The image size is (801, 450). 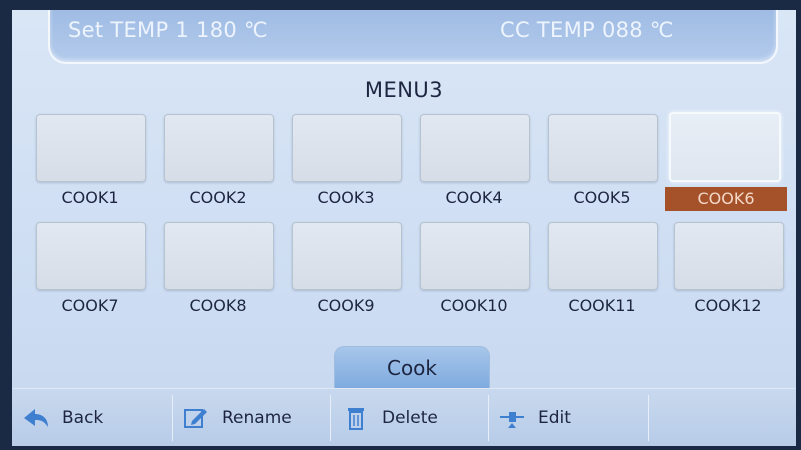 I want to click on rename-pencil-icon, so click(x=196, y=418).